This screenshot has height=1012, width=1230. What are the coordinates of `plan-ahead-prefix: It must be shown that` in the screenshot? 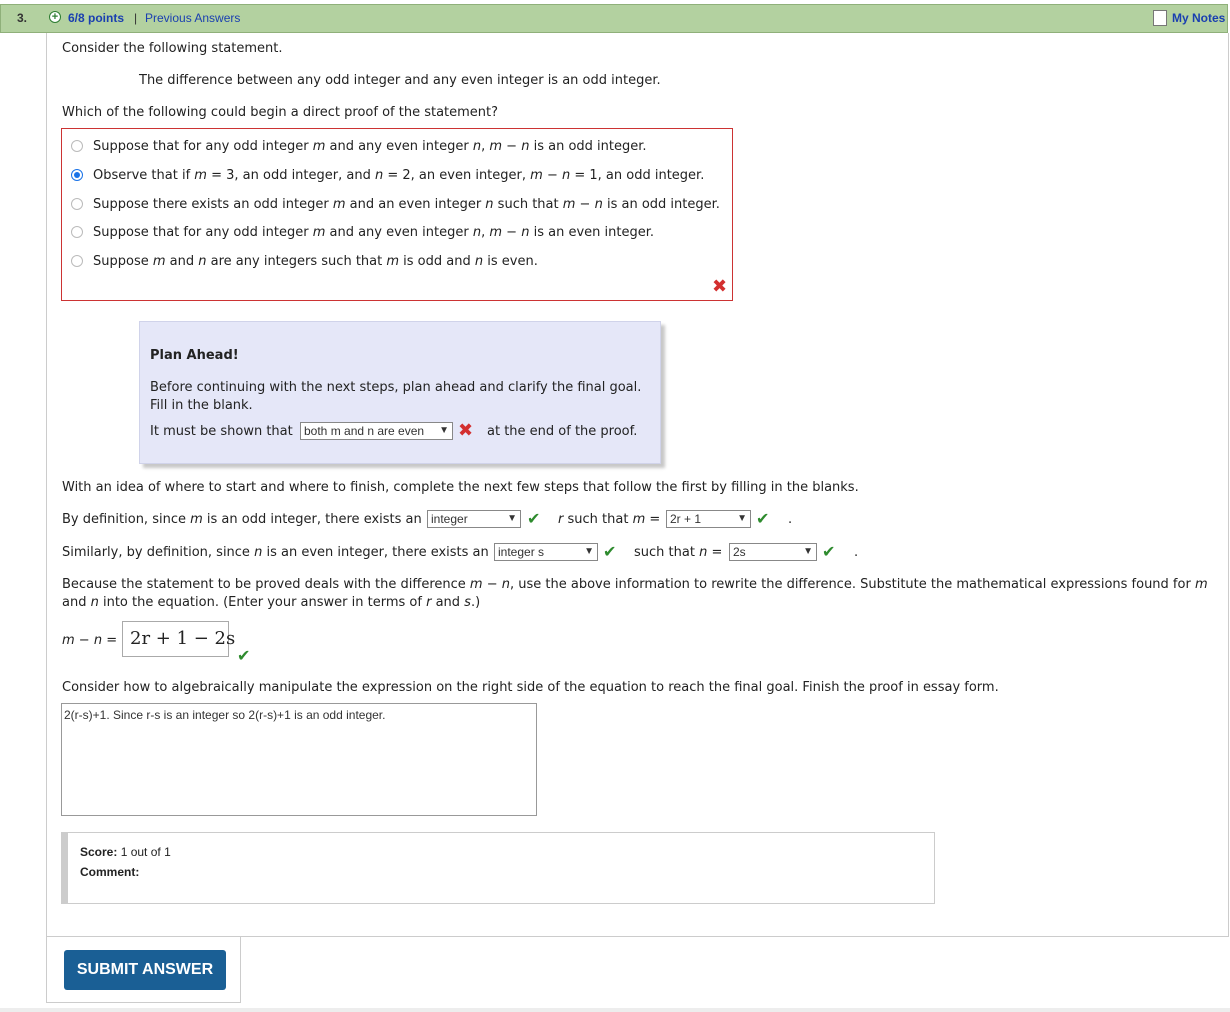 It's located at (221, 431).